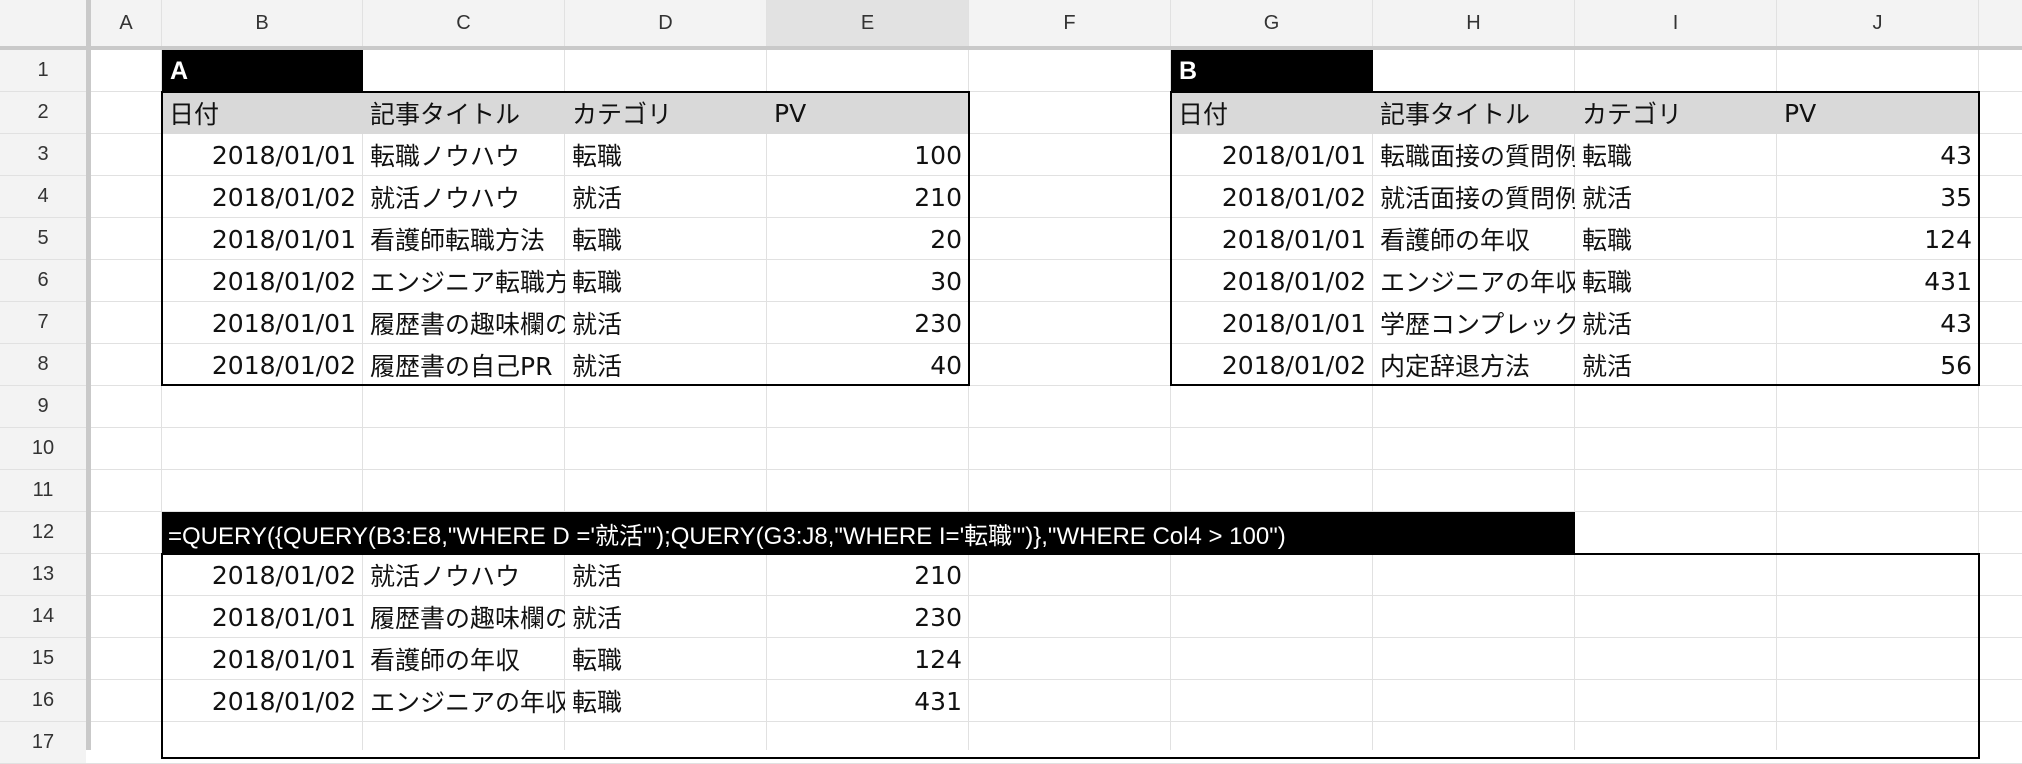  Describe the element at coordinates (464, 323) in the screenshot. I see `table-a-cell: 履歴書の趣味欄の書き方` at that location.